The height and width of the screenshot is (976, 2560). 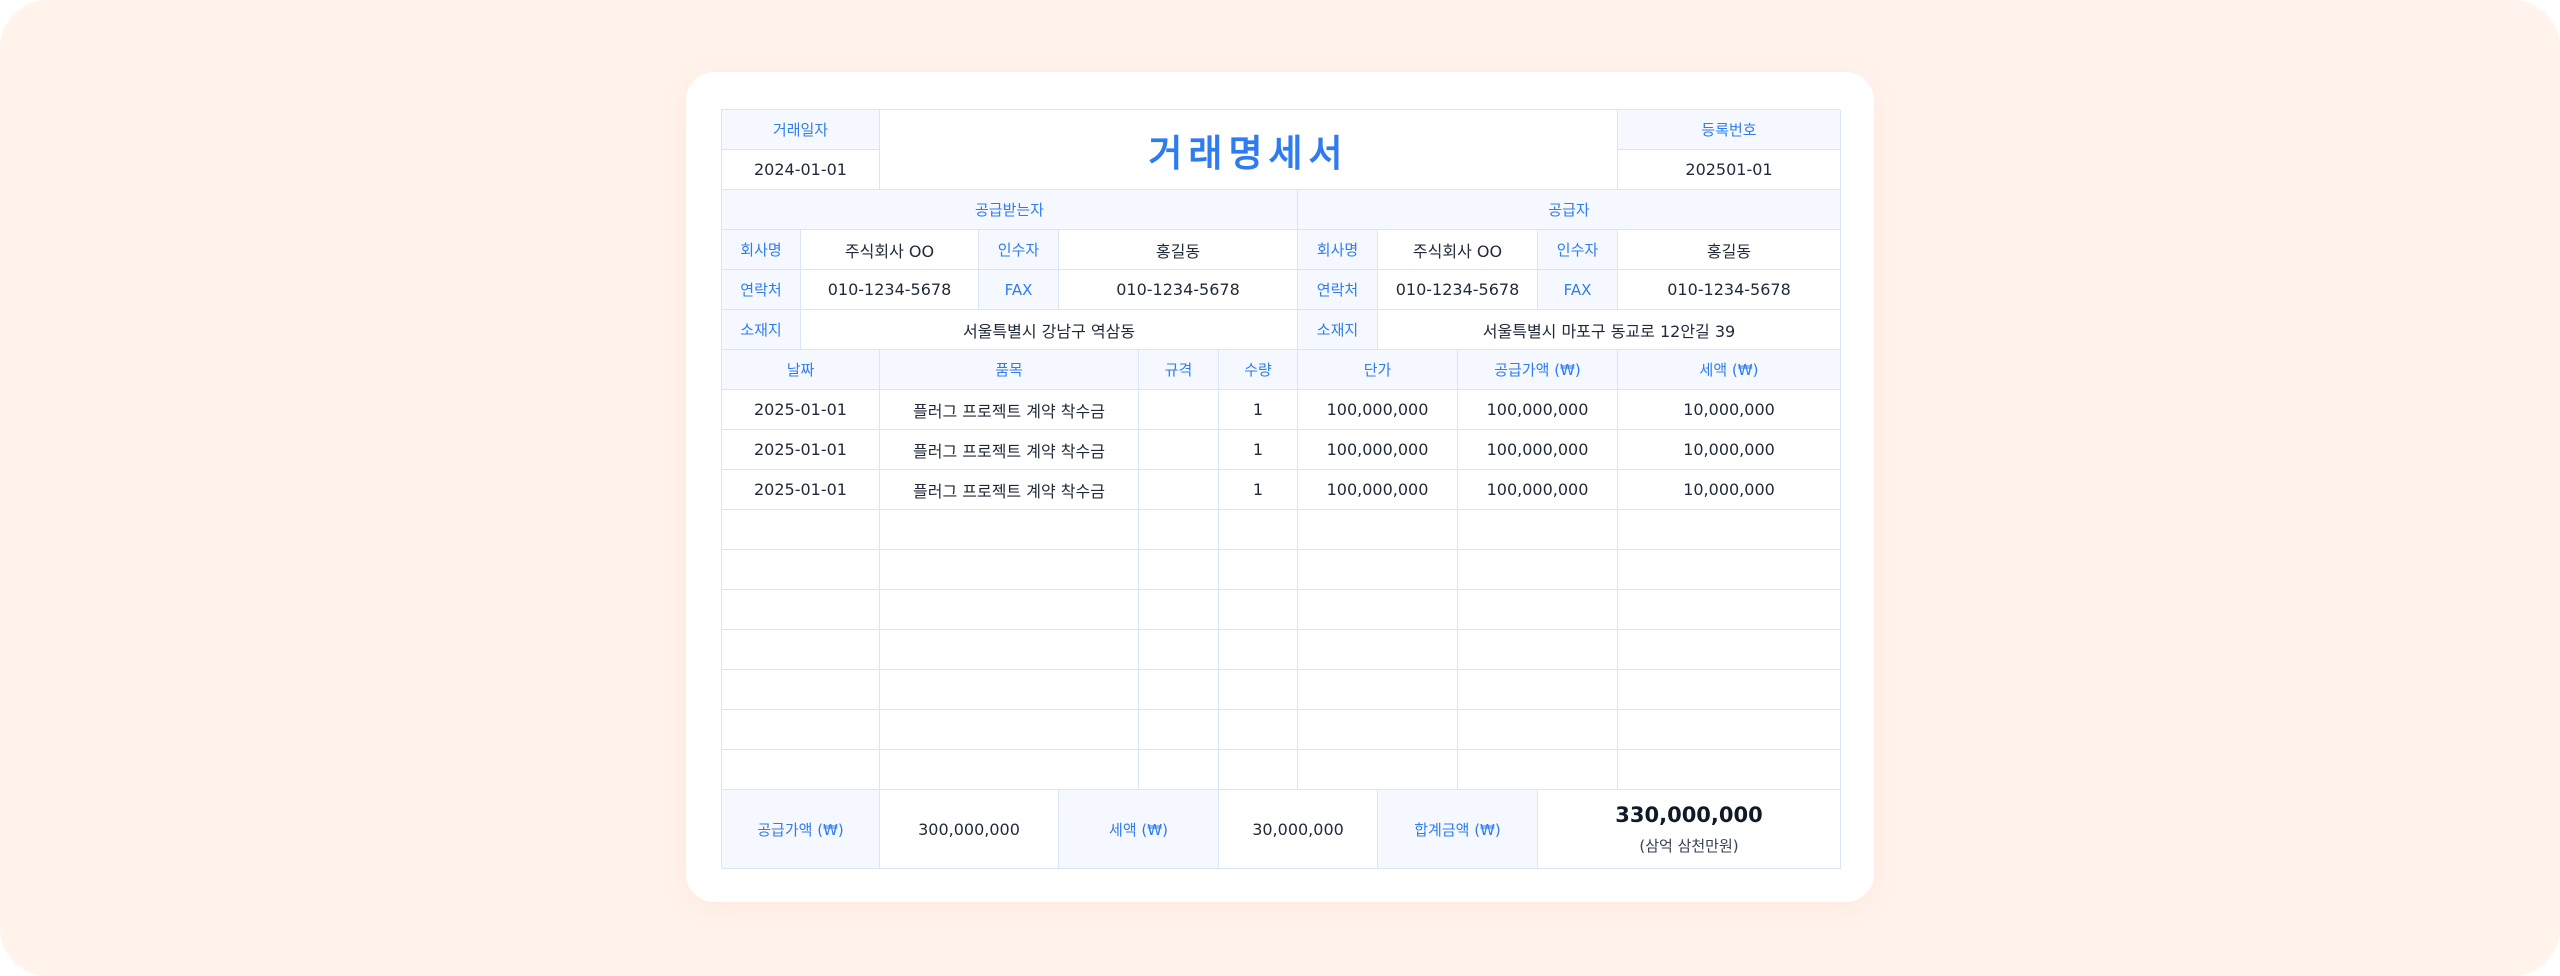 What do you see at coordinates (1019, 250) in the screenshot?
I see `buyer-recipient-label: 인수자` at bounding box center [1019, 250].